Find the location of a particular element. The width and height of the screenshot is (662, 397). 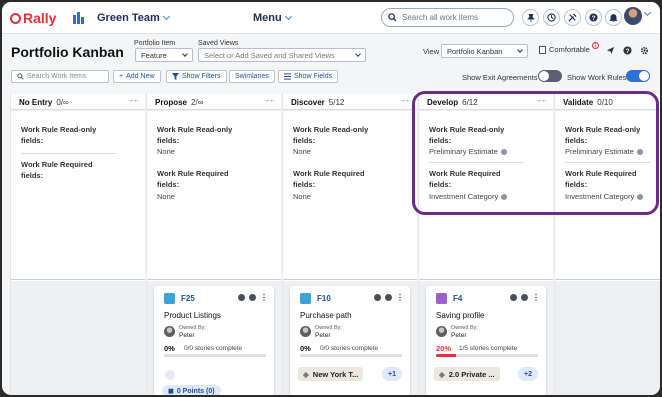

list-icon is located at coordinates (287, 76).